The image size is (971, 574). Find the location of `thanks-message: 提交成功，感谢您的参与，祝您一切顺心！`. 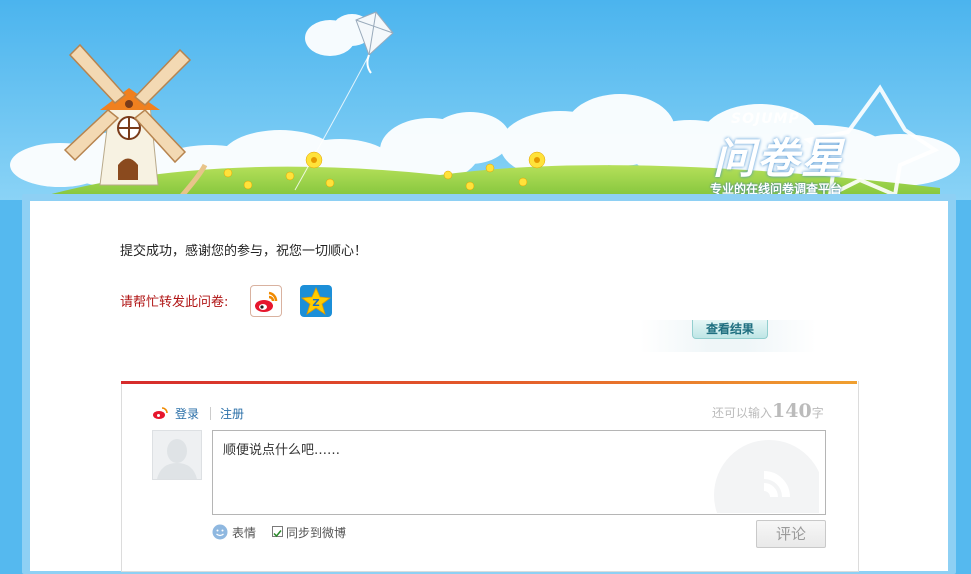

thanks-message: 提交成功，感谢您的参与，祝您一切顺心！ is located at coordinates (244, 251).